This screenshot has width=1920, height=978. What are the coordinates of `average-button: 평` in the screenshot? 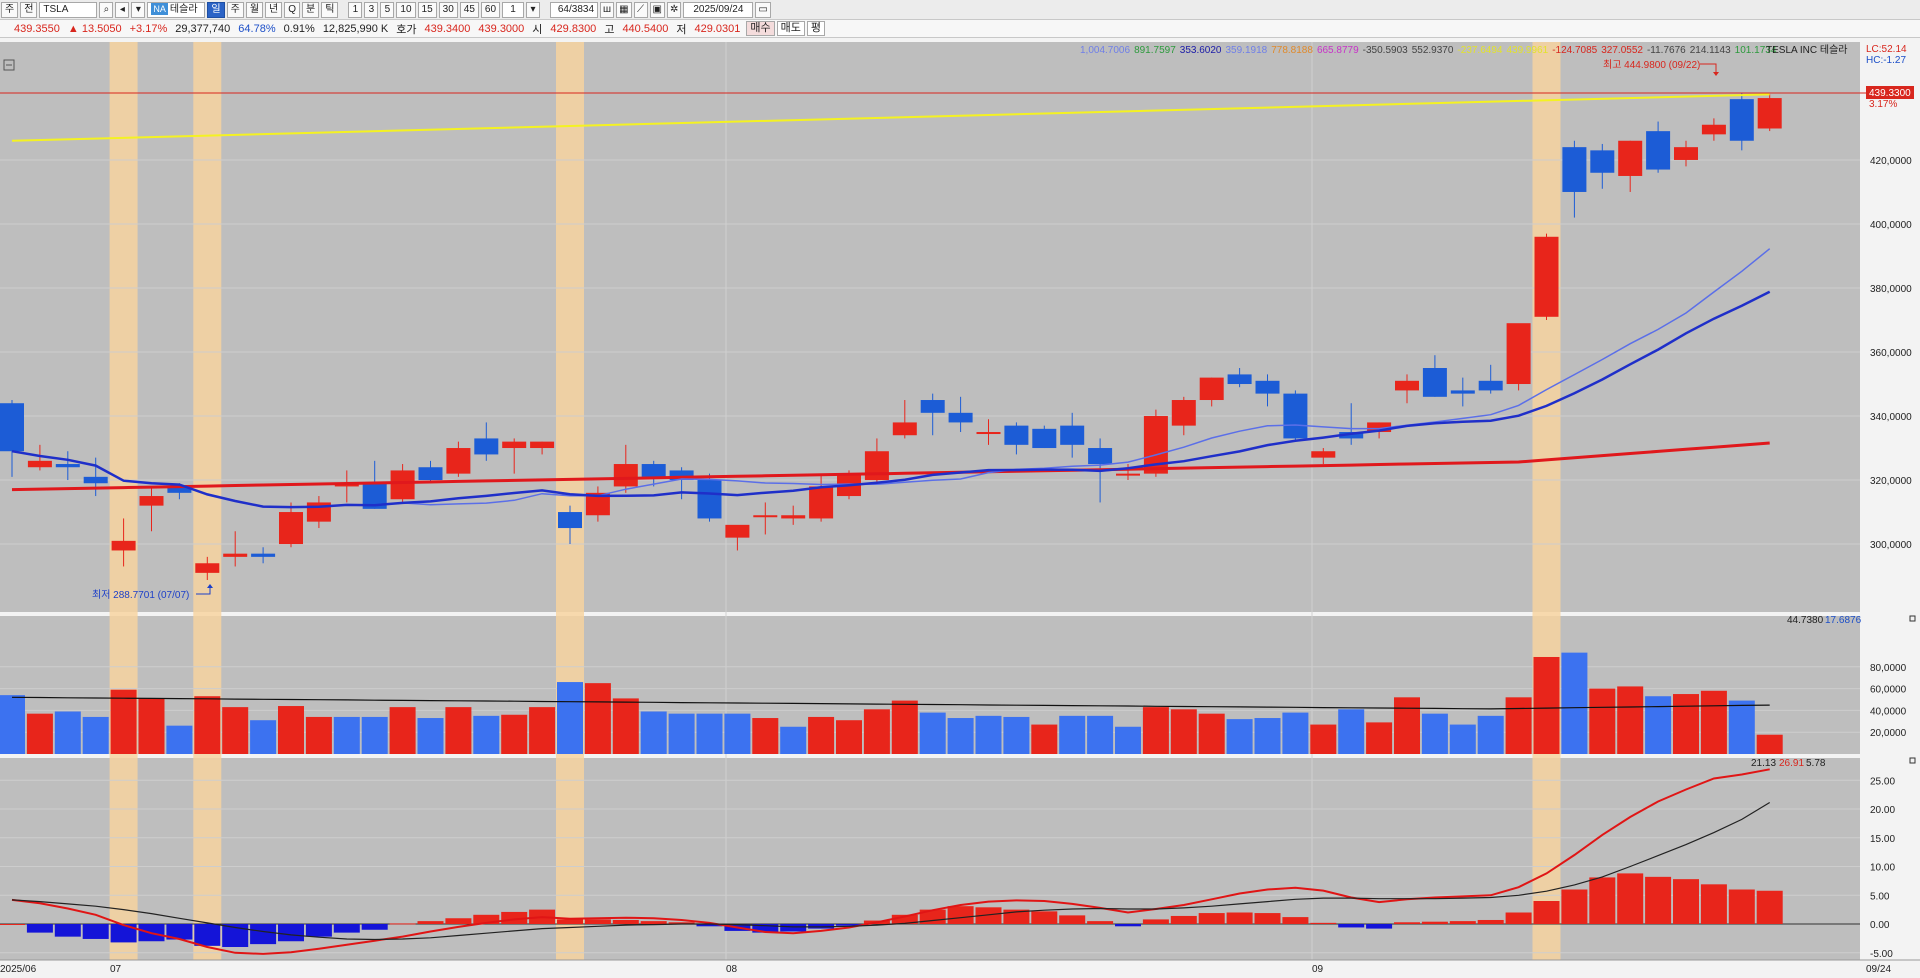 It's located at (815, 28).